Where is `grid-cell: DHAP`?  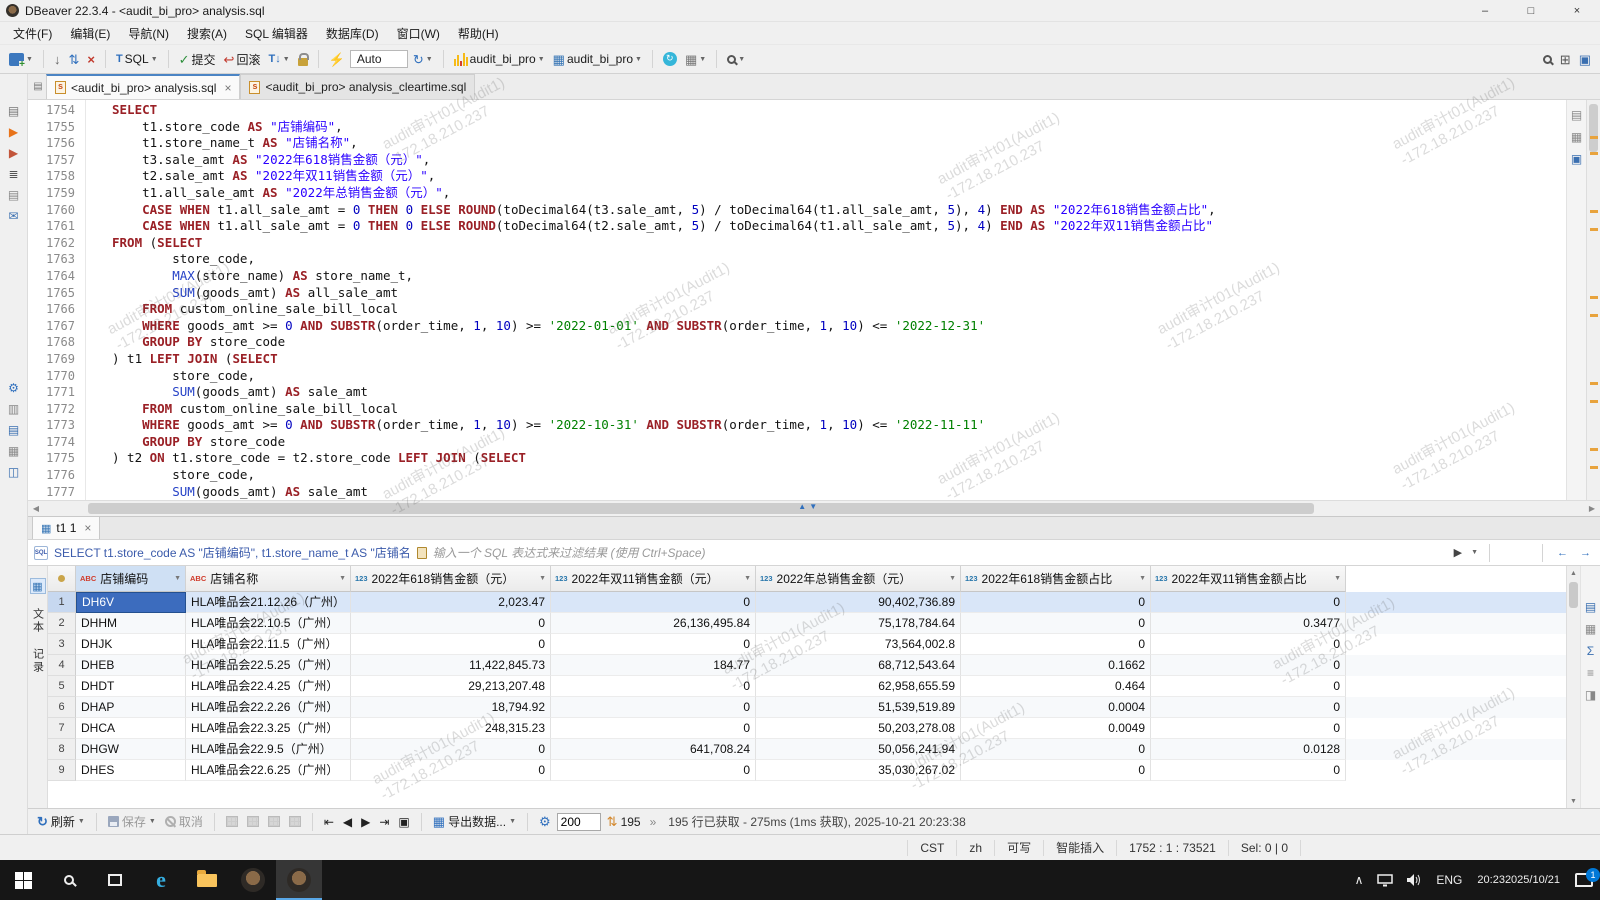
grid-cell: DHAP is located at coordinates (131, 707).